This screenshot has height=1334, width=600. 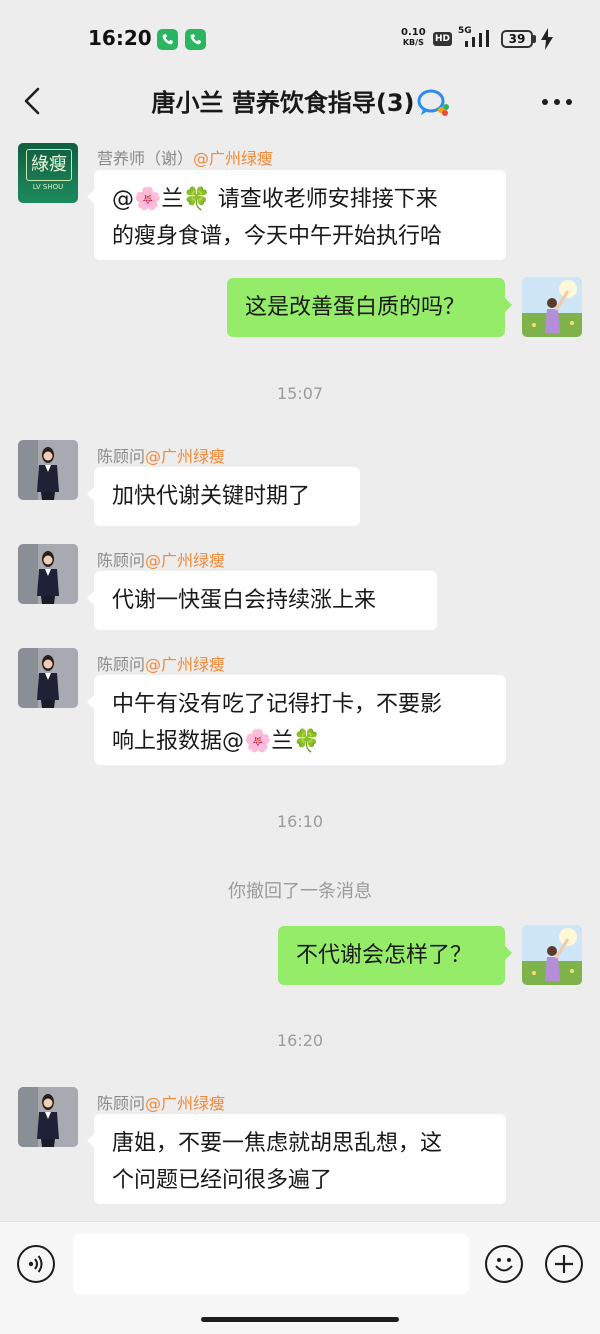 I want to click on timestamp: 15:07, so click(x=300, y=393).